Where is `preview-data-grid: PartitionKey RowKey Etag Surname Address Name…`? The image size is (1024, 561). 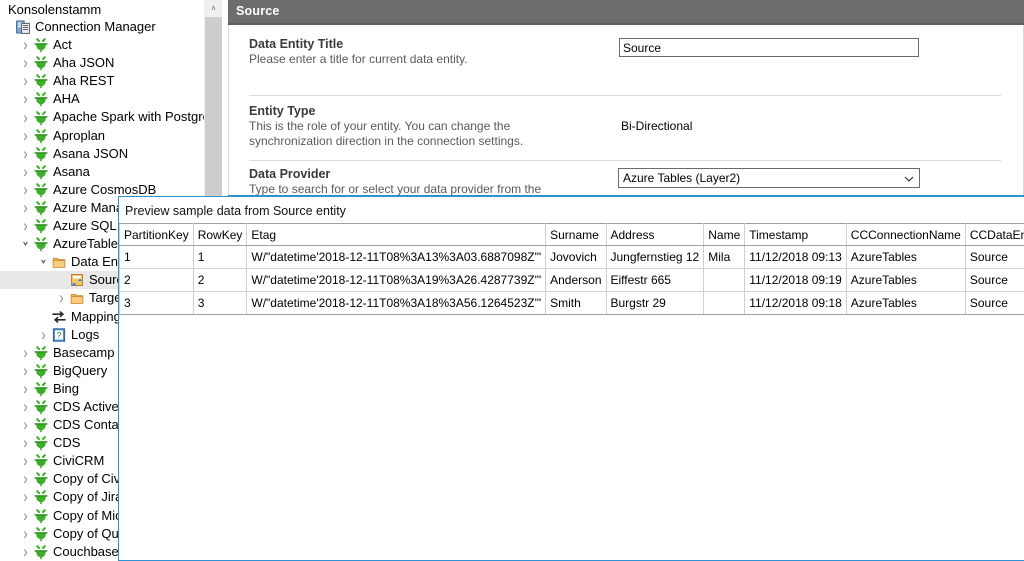 preview-data-grid: PartitionKey RowKey Etag Surname Address Name… is located at coordinates (571, 269).